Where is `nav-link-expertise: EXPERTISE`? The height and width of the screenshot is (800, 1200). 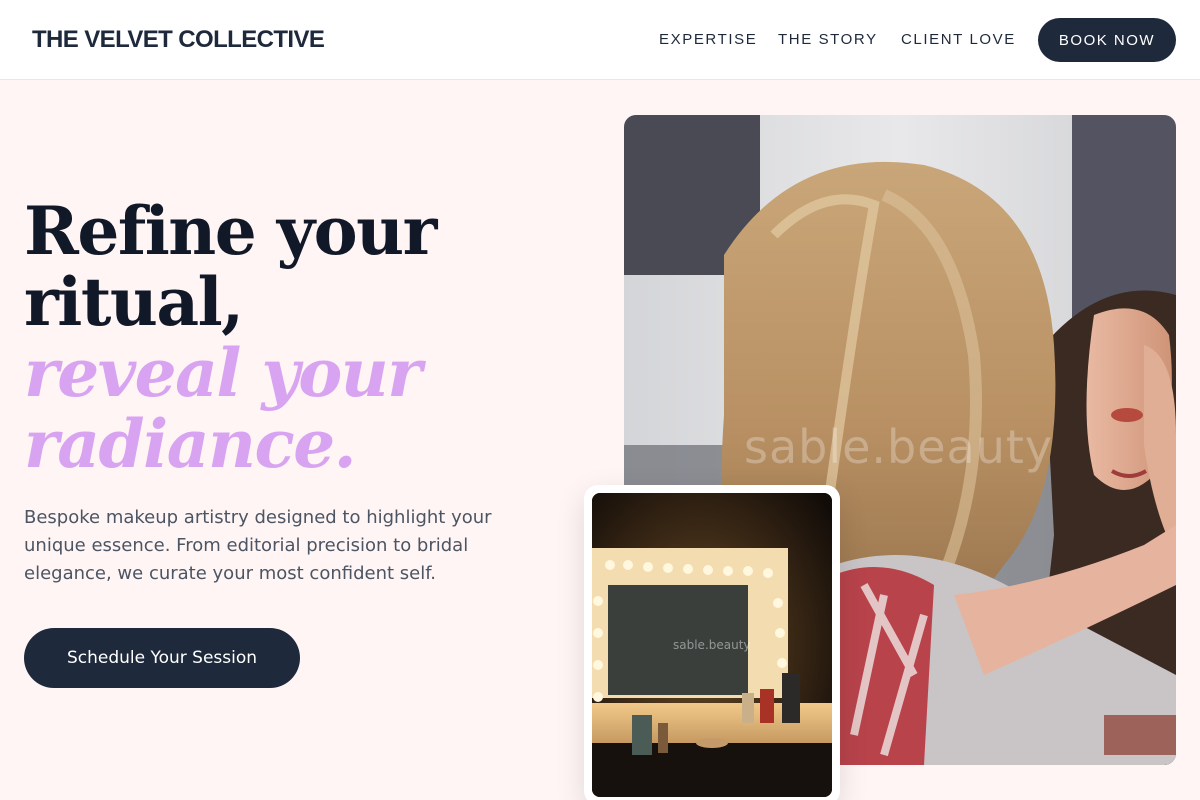
nav-link-expertise: EXPERTISE is located at coordinates (708, 39).